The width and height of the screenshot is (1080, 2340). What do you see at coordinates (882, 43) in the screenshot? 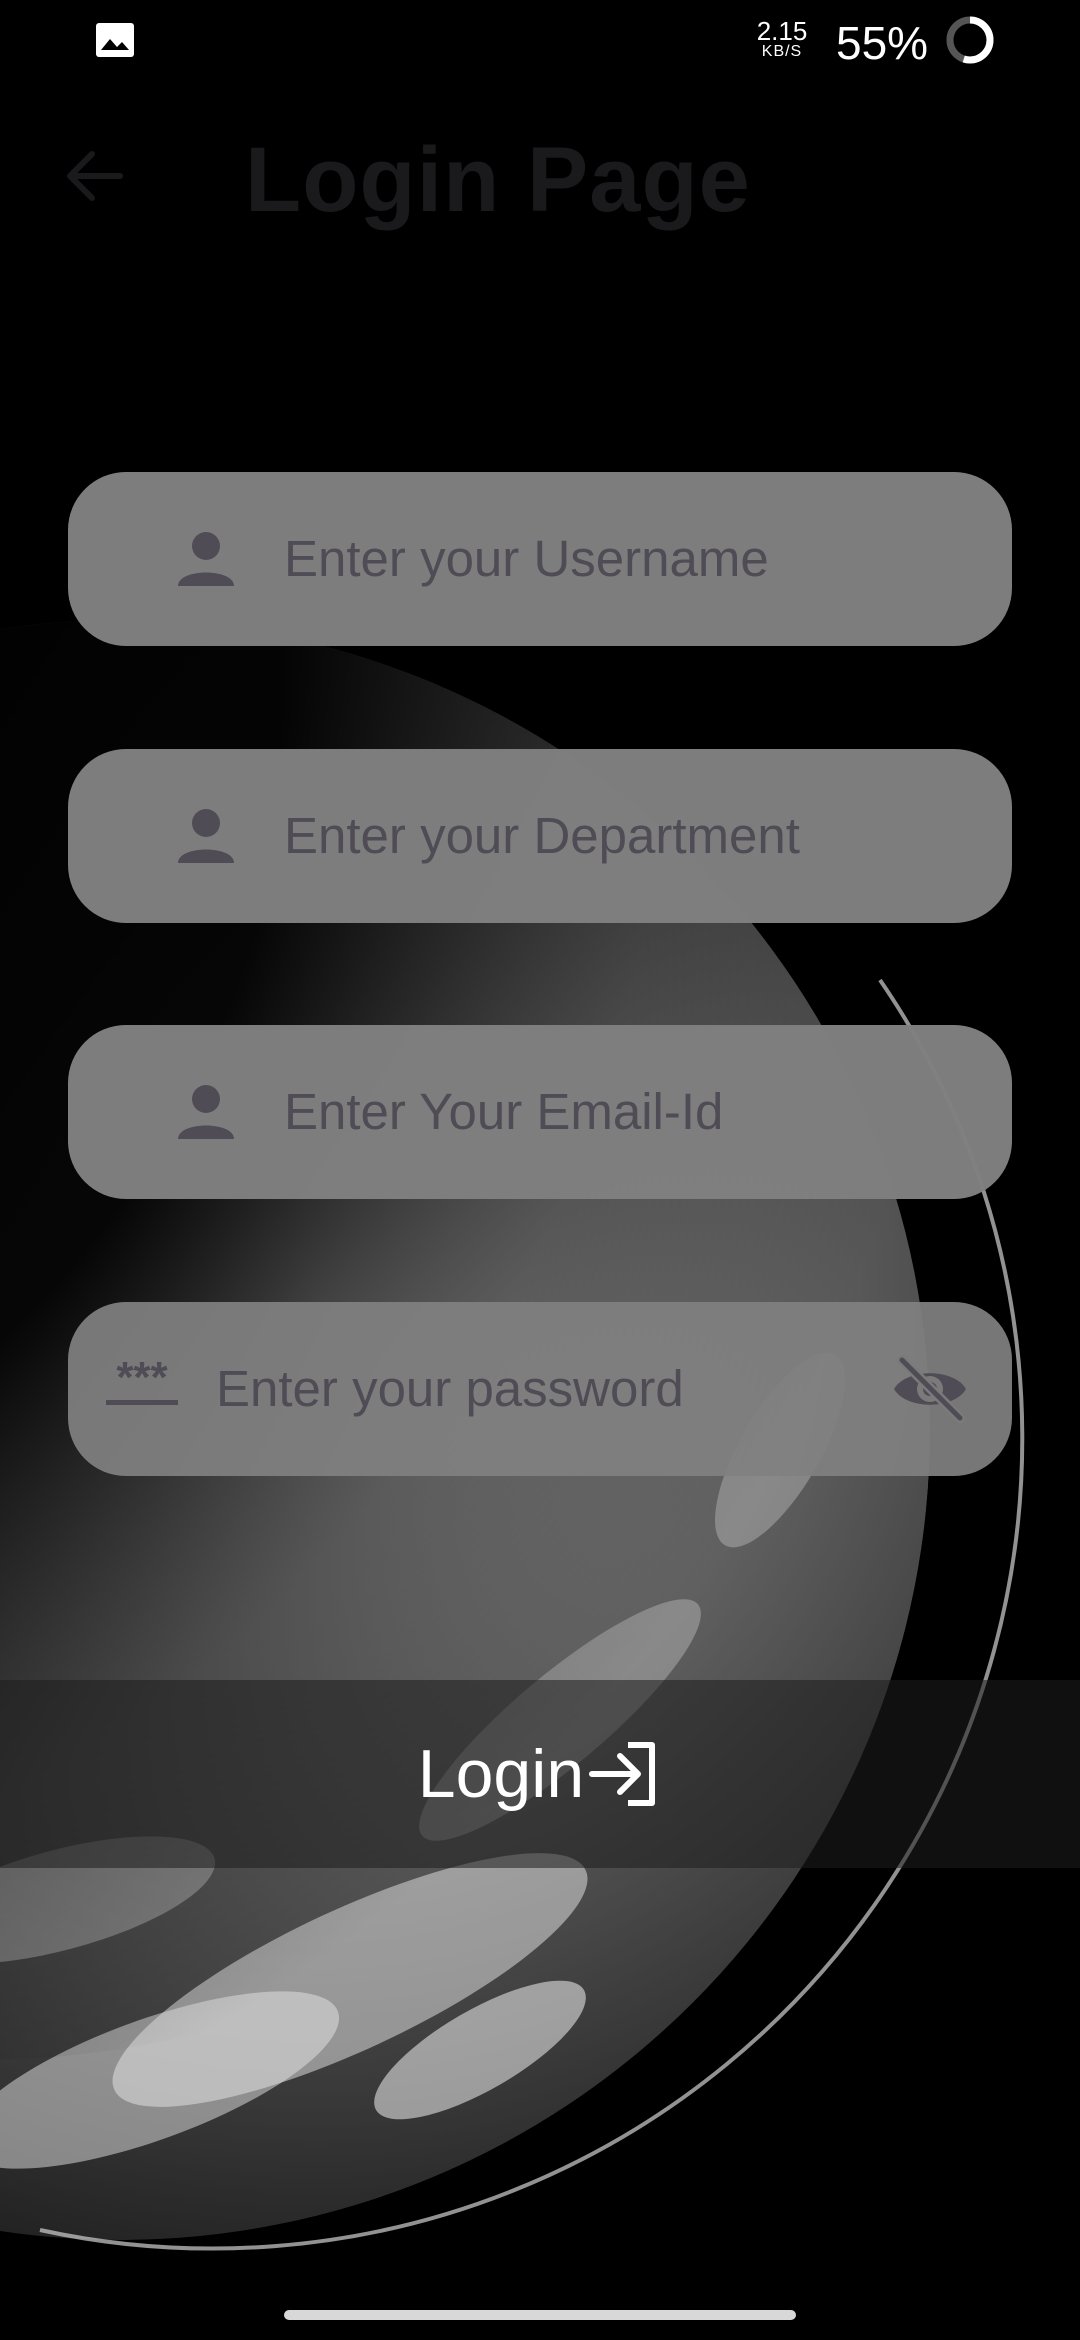
I see `battery-percent: 55%` at bounding box center [882, 43].